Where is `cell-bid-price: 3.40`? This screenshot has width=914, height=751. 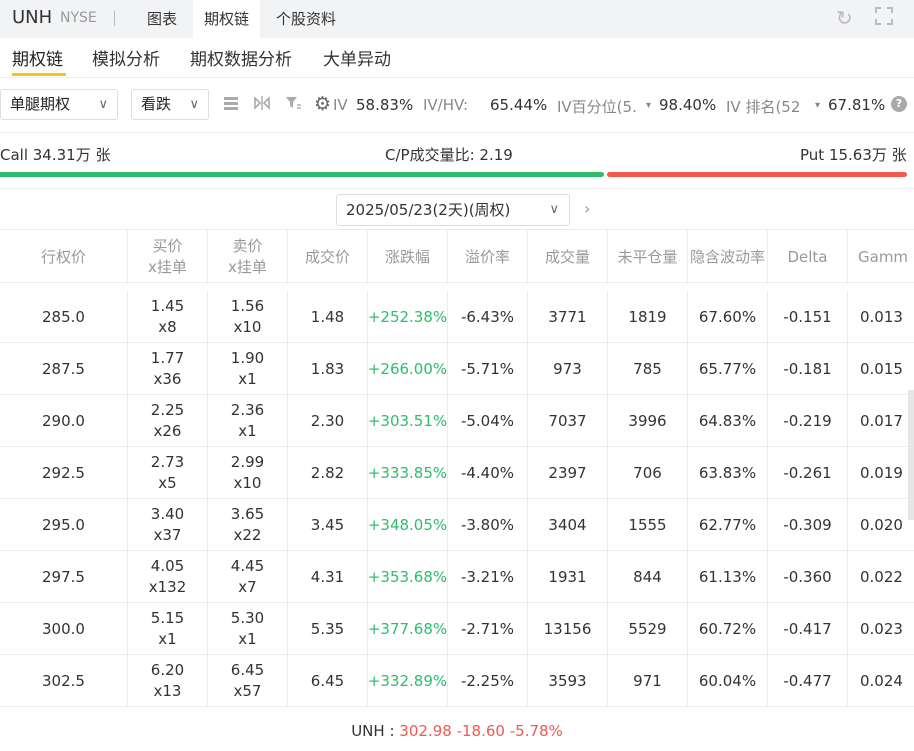
cell-bid-price: 3.40 is located at coordinates (167, 514).